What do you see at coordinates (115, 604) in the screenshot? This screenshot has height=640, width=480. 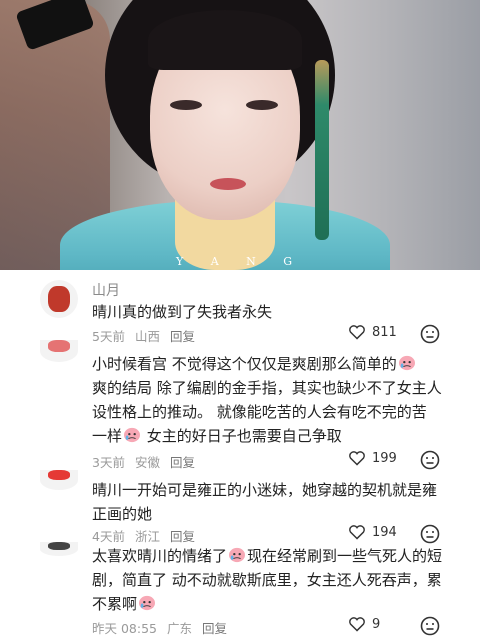 I see `comment-text-line: 不累啊` at bounding box center [115, 604].